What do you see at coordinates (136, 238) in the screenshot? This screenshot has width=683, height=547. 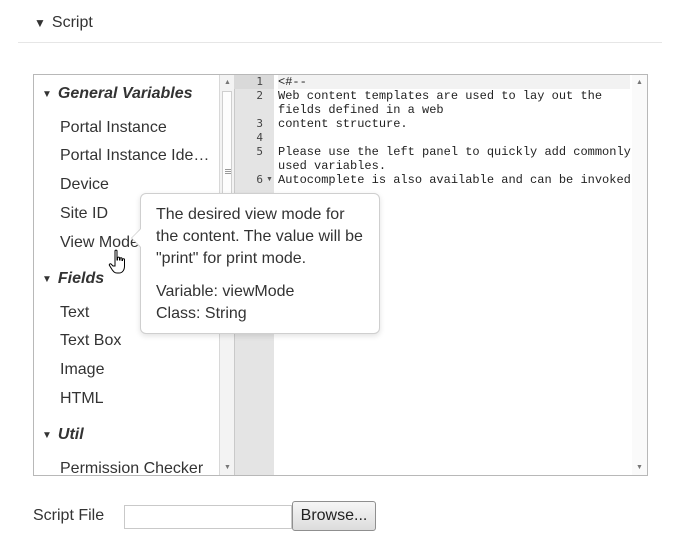 I see `tooltip-pointer-fill` at bounding box center [136, 238].